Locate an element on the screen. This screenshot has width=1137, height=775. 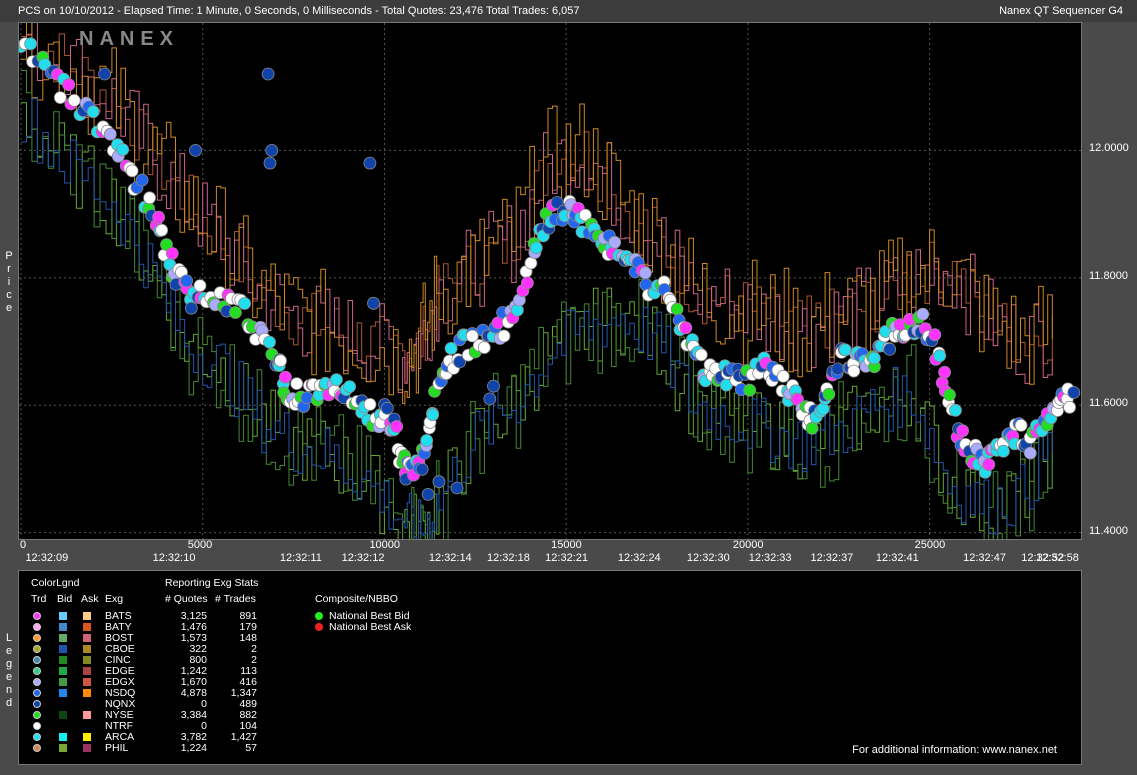
time-label: 12:32:10 is located at coordinates (174, 558).